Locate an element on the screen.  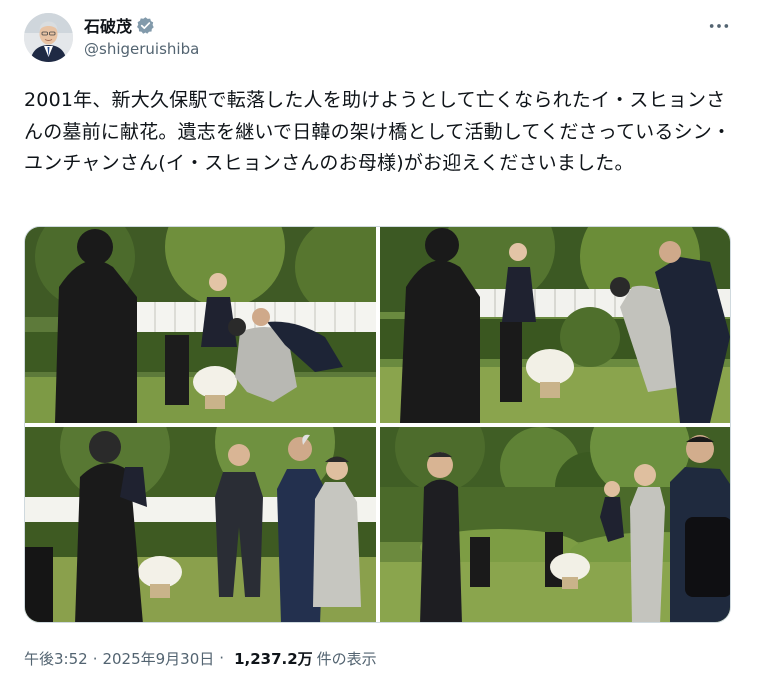
tweet-time-of-day: 午後3:52 is located at coordinates (56, 659).